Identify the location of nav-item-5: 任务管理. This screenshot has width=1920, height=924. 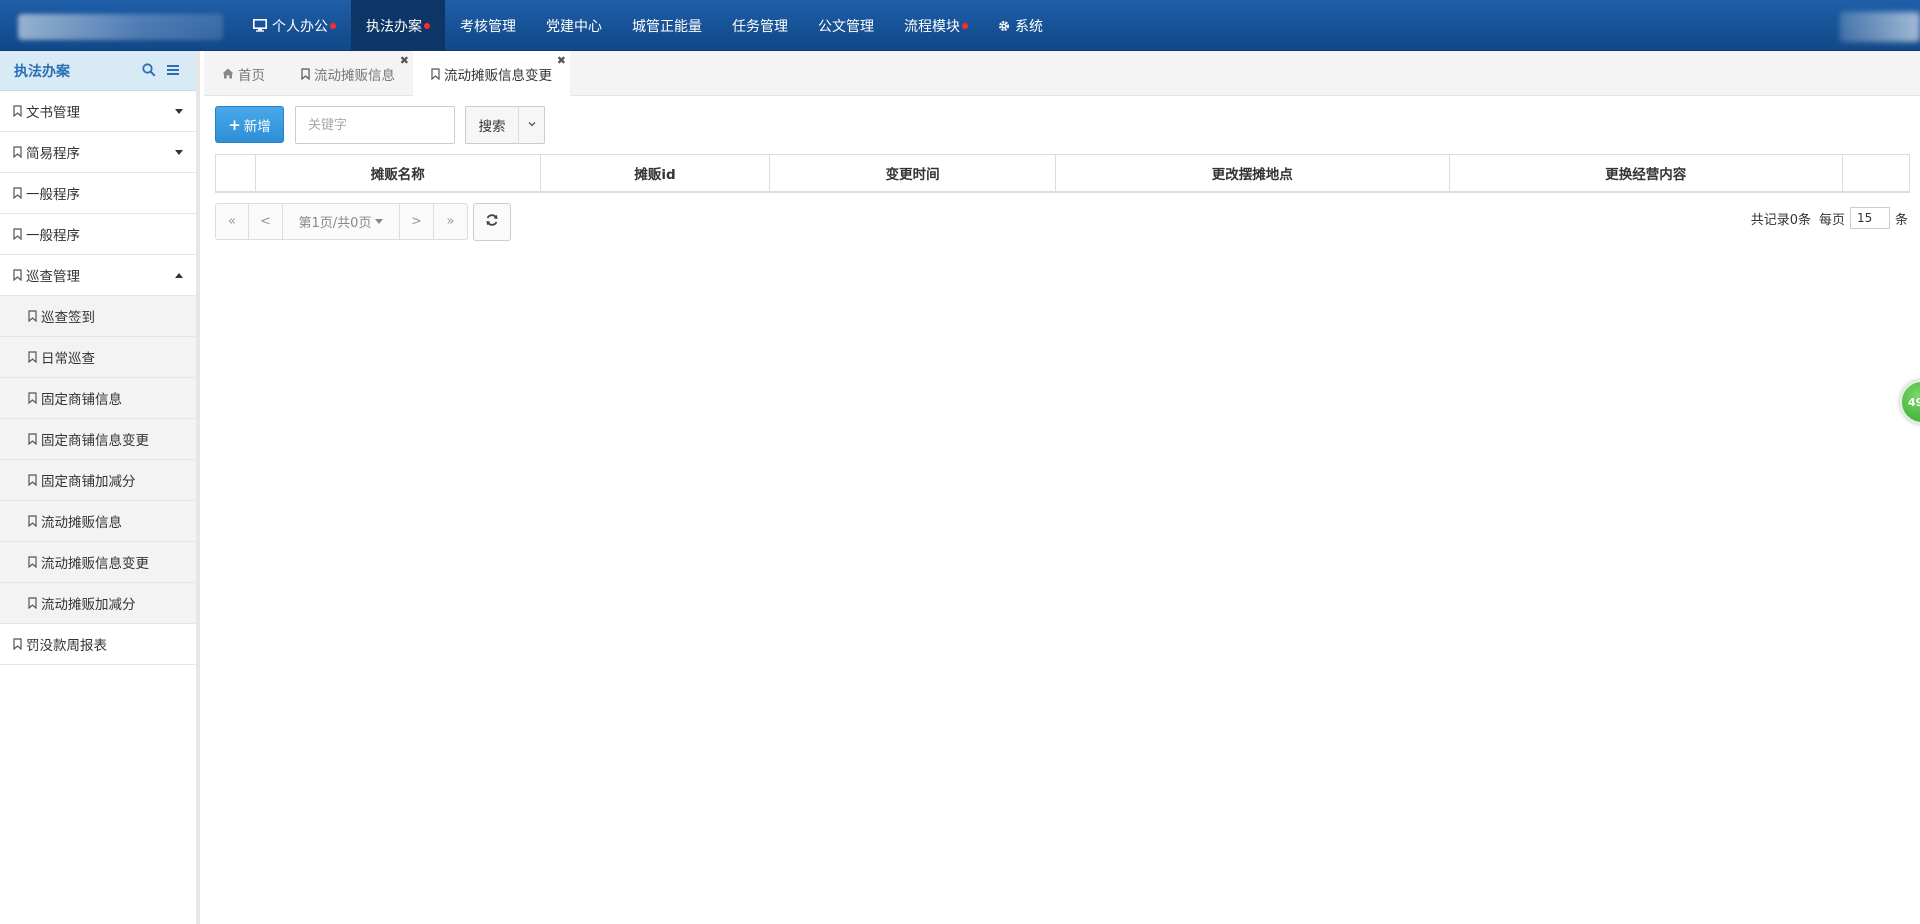
(760, 25).